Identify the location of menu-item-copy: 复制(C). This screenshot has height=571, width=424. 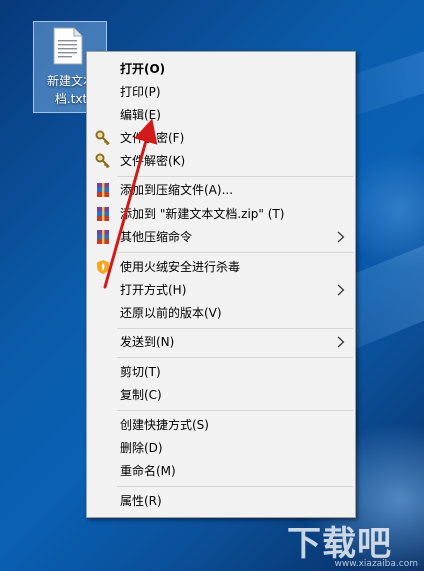
(221, 395).